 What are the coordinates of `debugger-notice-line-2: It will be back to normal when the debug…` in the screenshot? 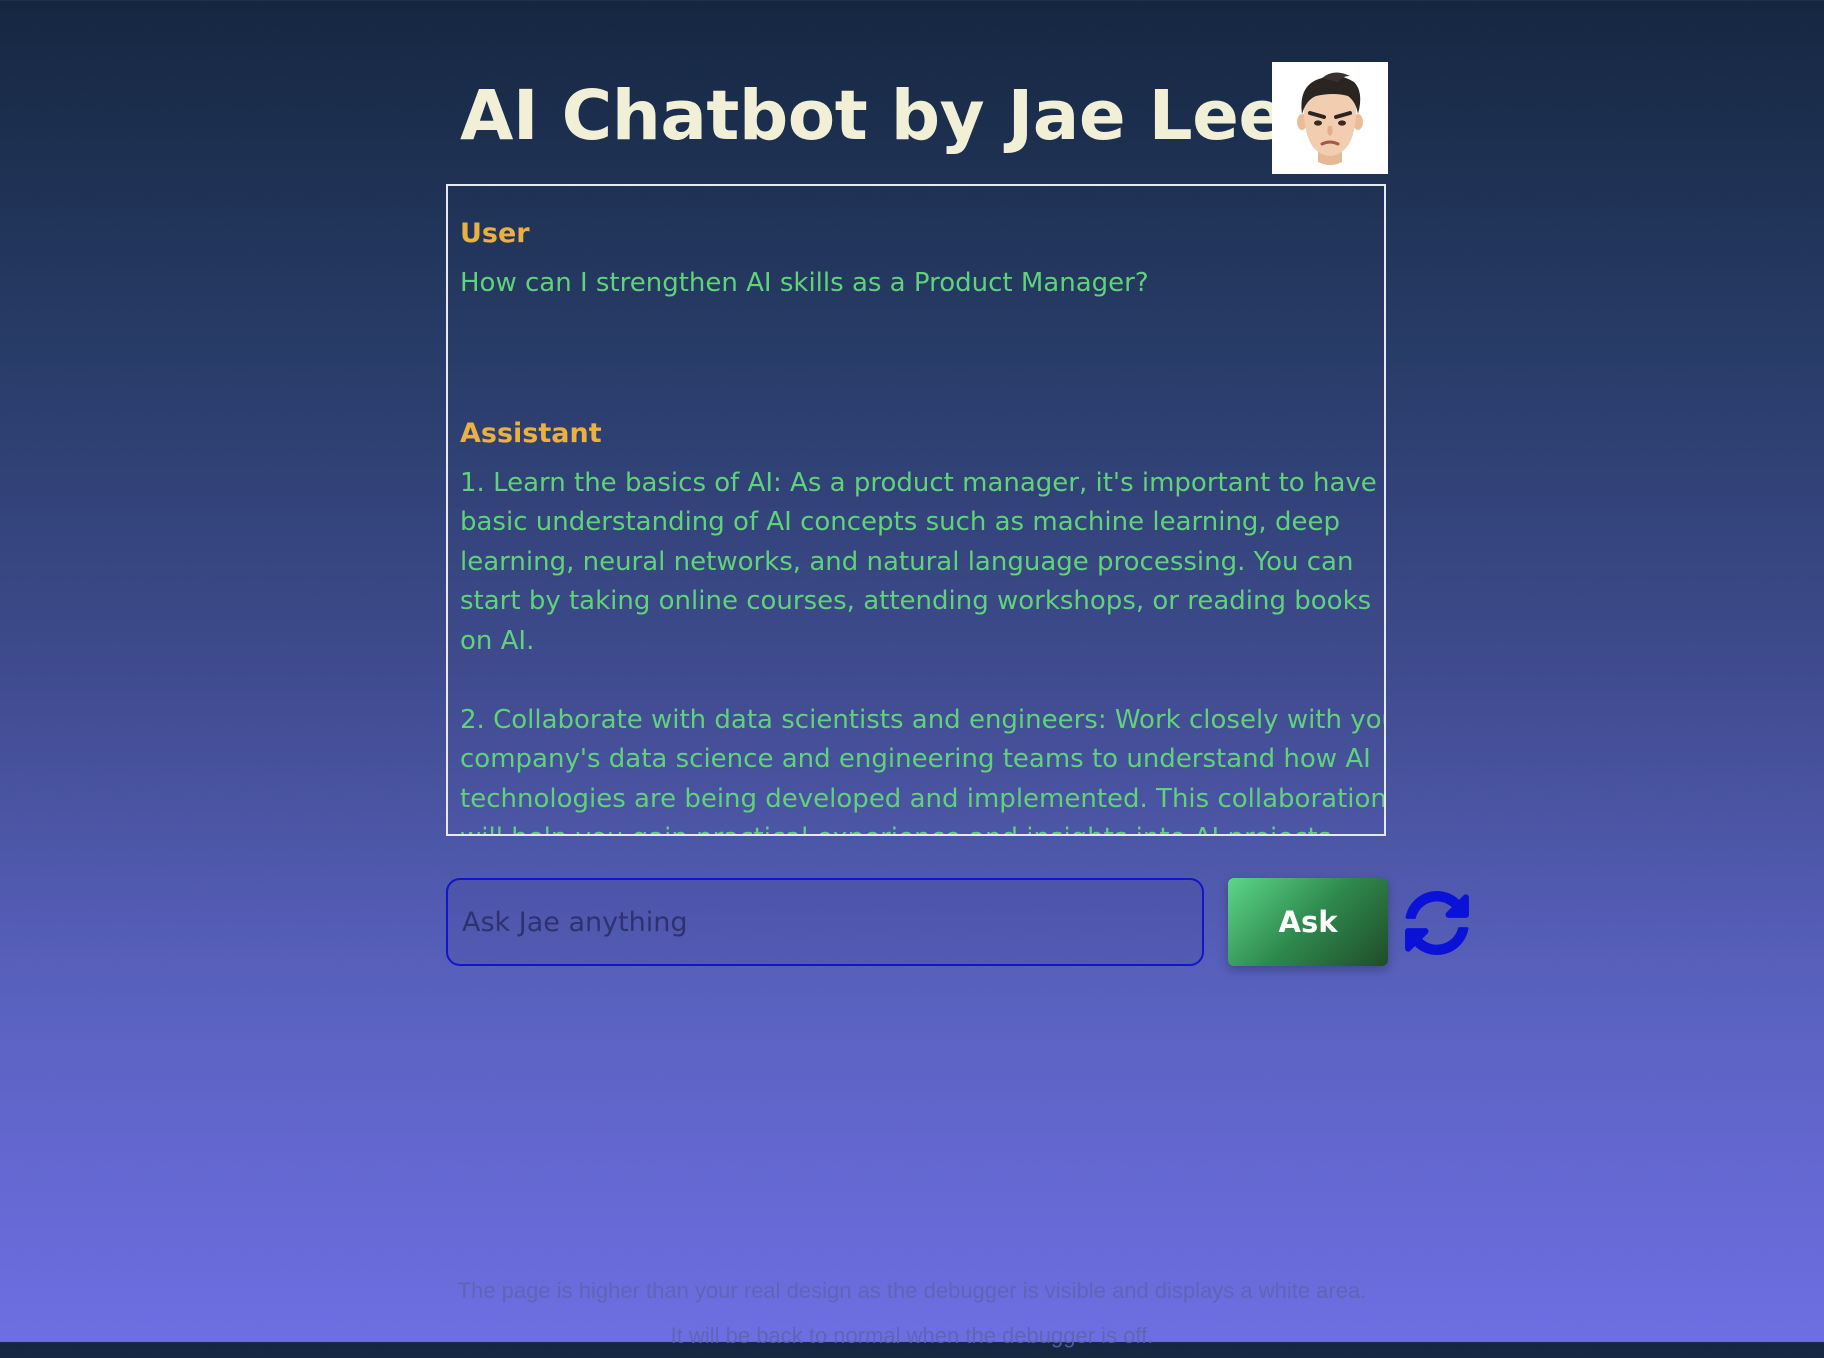 It's located at (912, 1335).